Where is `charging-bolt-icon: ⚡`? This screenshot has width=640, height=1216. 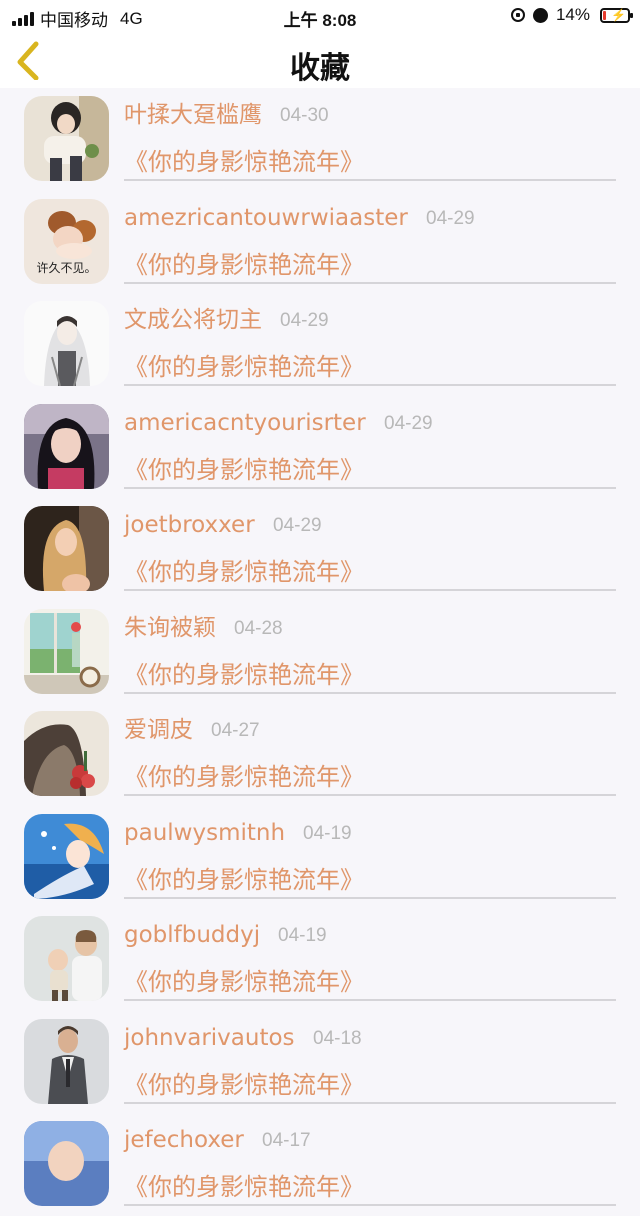
charging-bolt-icon: ⚡ is located at coordinates (618, 14).